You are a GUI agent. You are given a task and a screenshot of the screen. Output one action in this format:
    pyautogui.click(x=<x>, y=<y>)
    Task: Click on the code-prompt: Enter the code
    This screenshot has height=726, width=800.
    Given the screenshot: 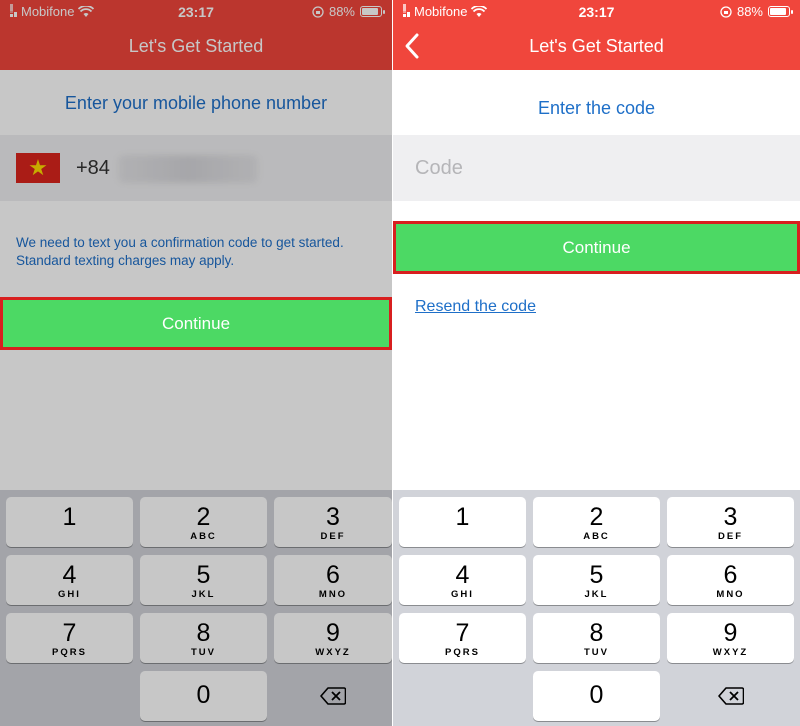 What is the action you would take?
    pyautogui.click(x=596, y=108)
    